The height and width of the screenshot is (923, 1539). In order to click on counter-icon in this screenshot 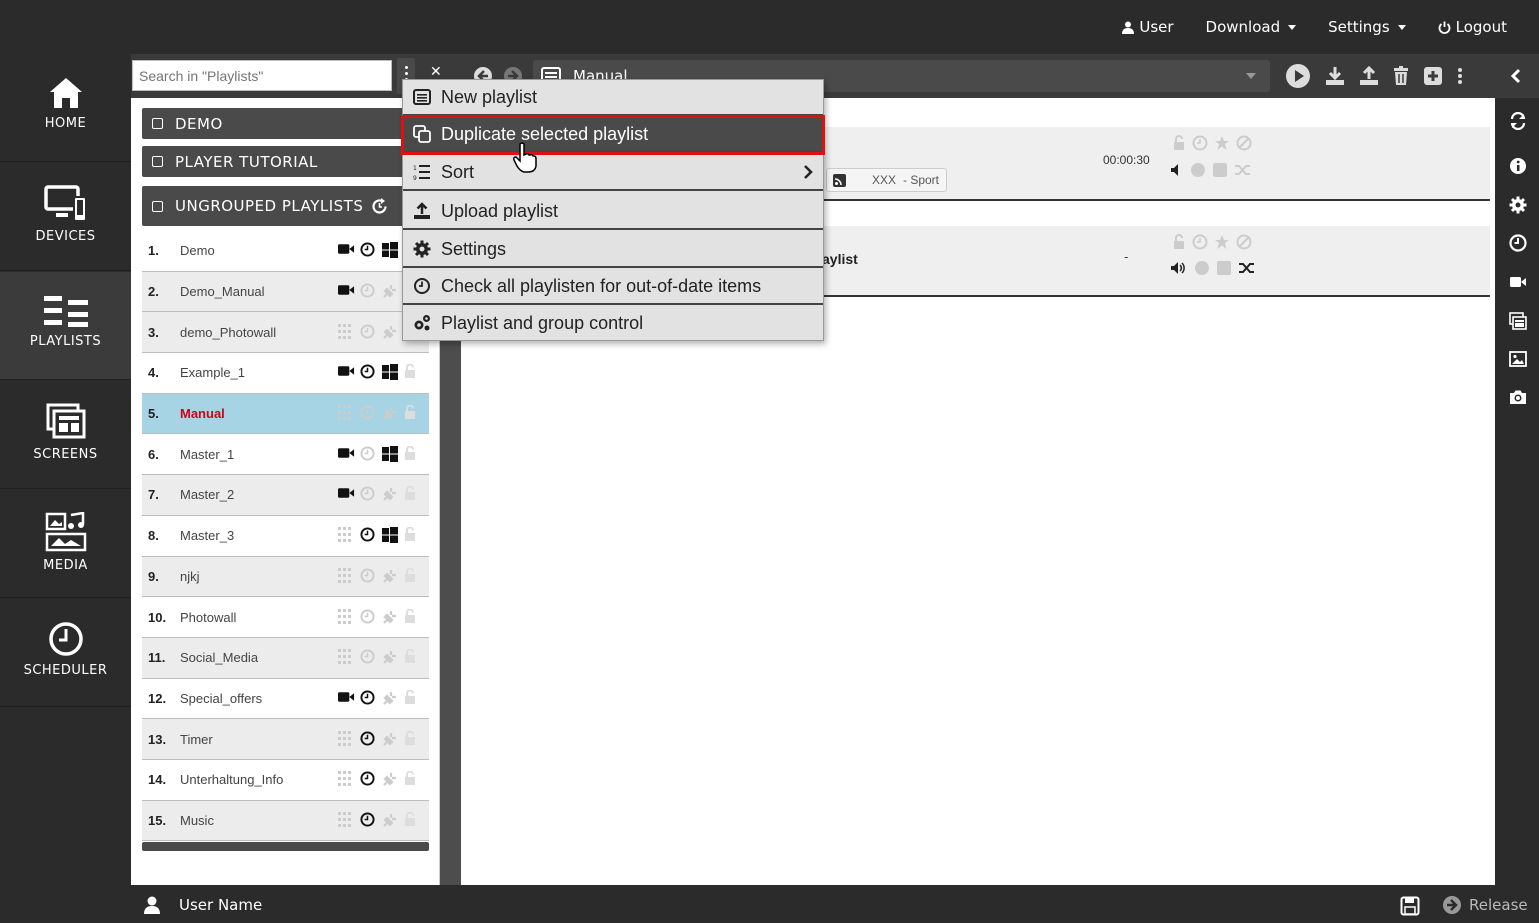, I will do `click(1202, 268)`.